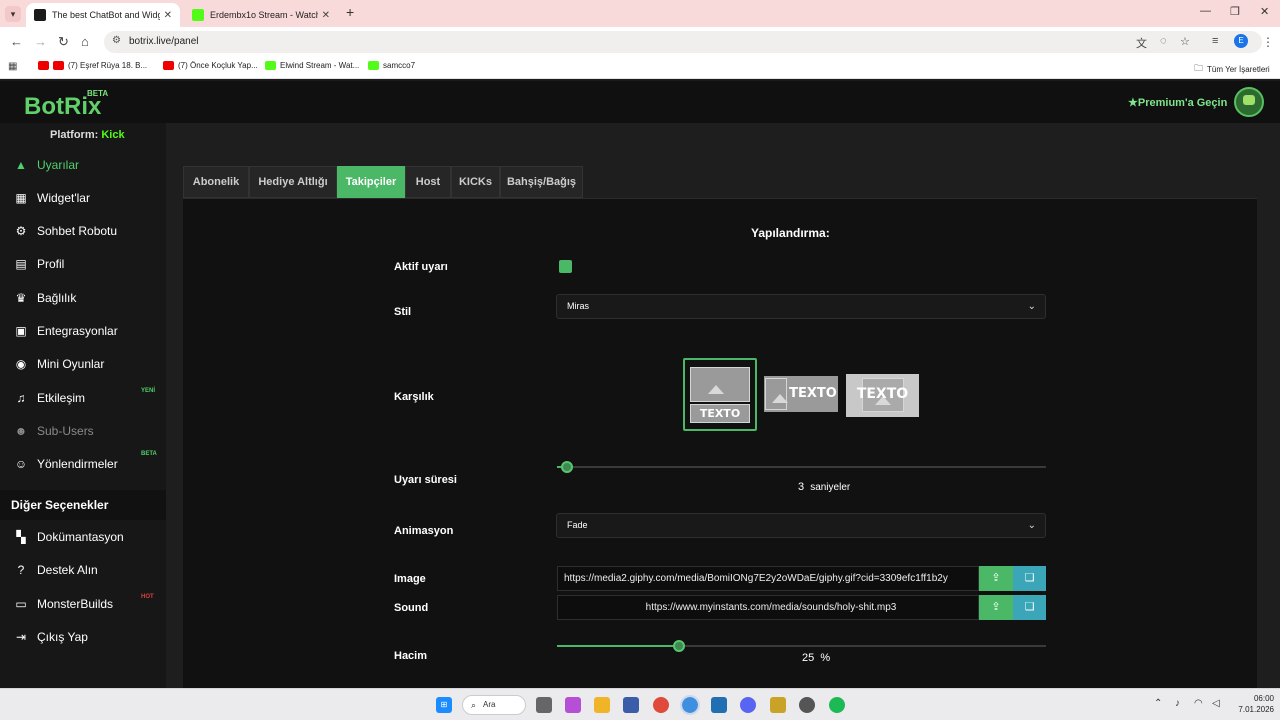 This screenshot has width=1280, height=720. Describe the element at coordinates (578, 306) in the screenshot. I see `style-value: Miras` at that location.